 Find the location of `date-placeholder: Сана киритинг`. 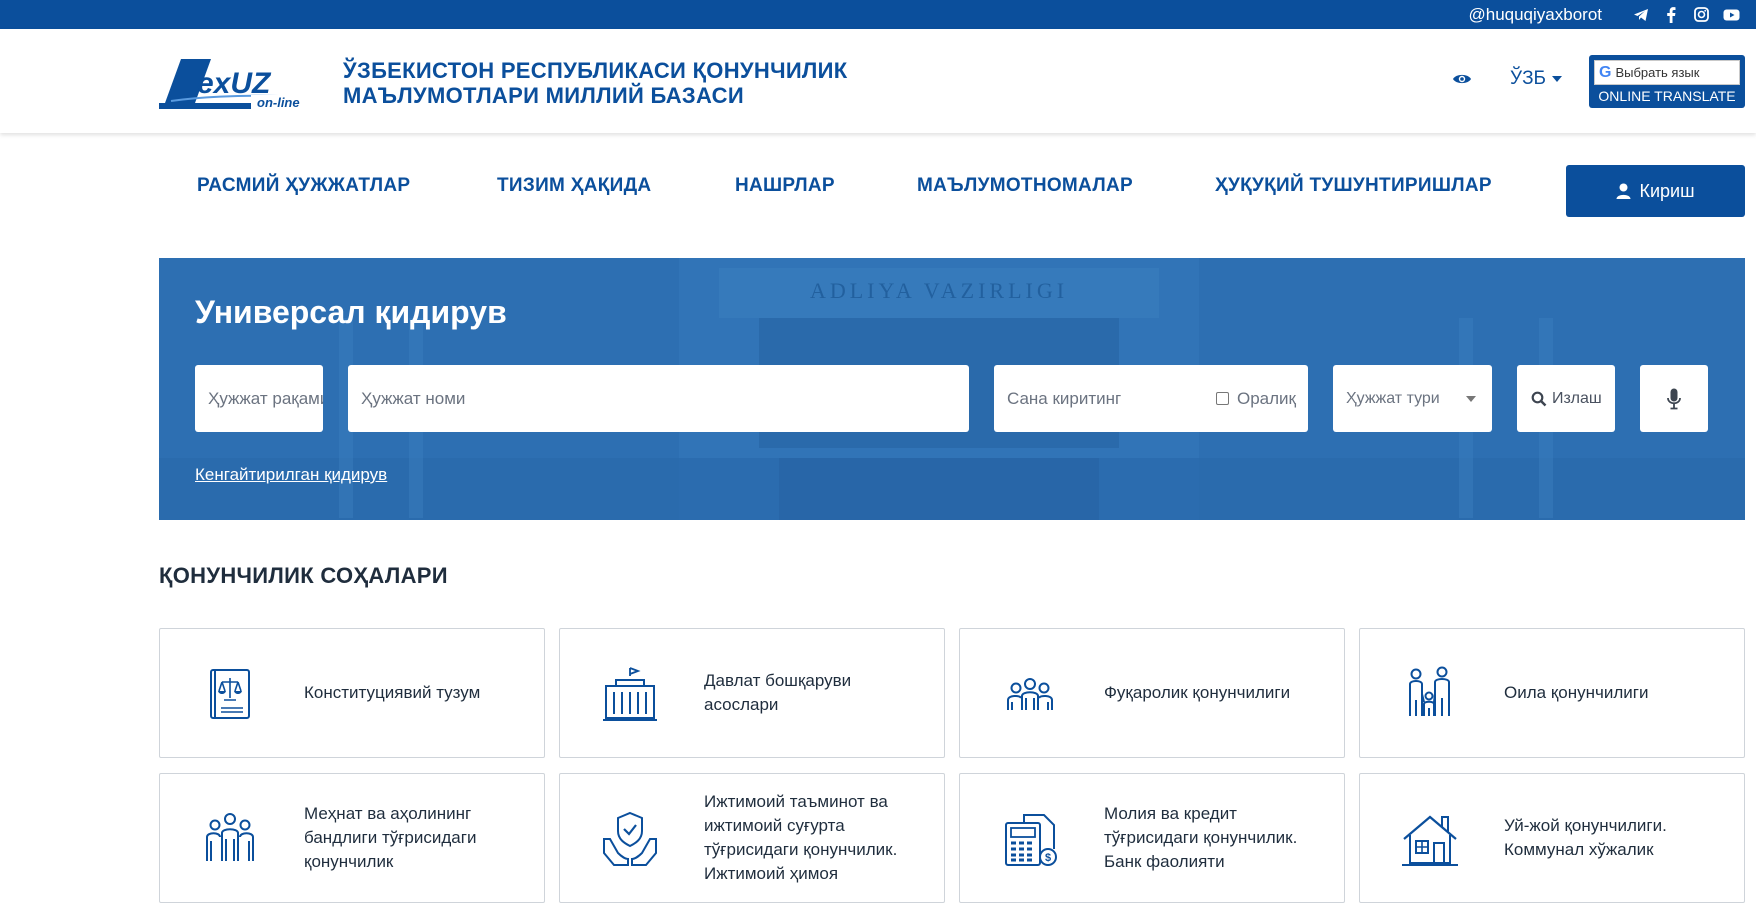

date-placeholder: Сана киритинг is located at coordinates (1064, 398).